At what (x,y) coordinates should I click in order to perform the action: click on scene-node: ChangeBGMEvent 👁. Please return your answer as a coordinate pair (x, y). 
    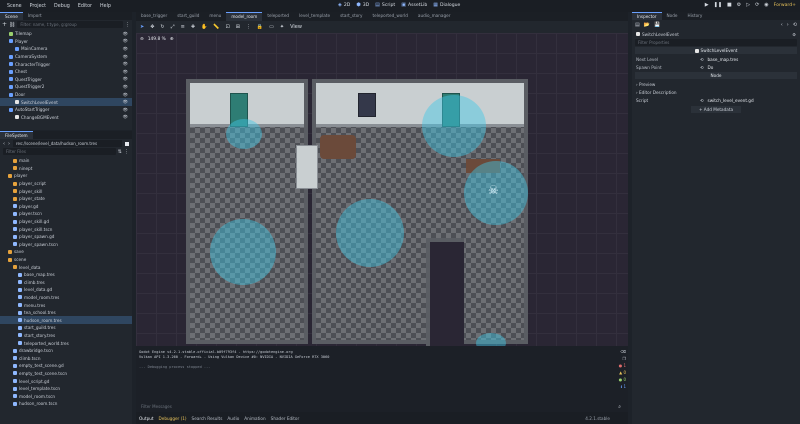
    Looking at the image, I should click on (66, 118).